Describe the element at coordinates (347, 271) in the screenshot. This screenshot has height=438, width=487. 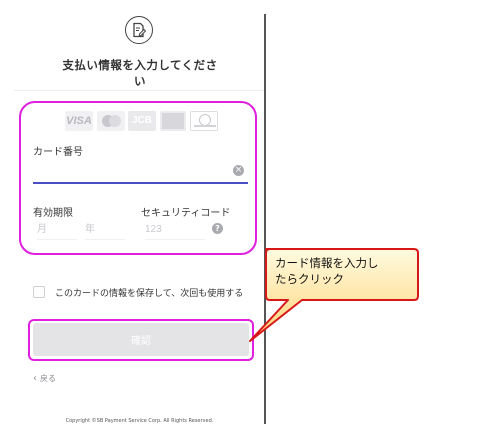
I see `callout-text: カード情報を入力し たらクリック` at that location.